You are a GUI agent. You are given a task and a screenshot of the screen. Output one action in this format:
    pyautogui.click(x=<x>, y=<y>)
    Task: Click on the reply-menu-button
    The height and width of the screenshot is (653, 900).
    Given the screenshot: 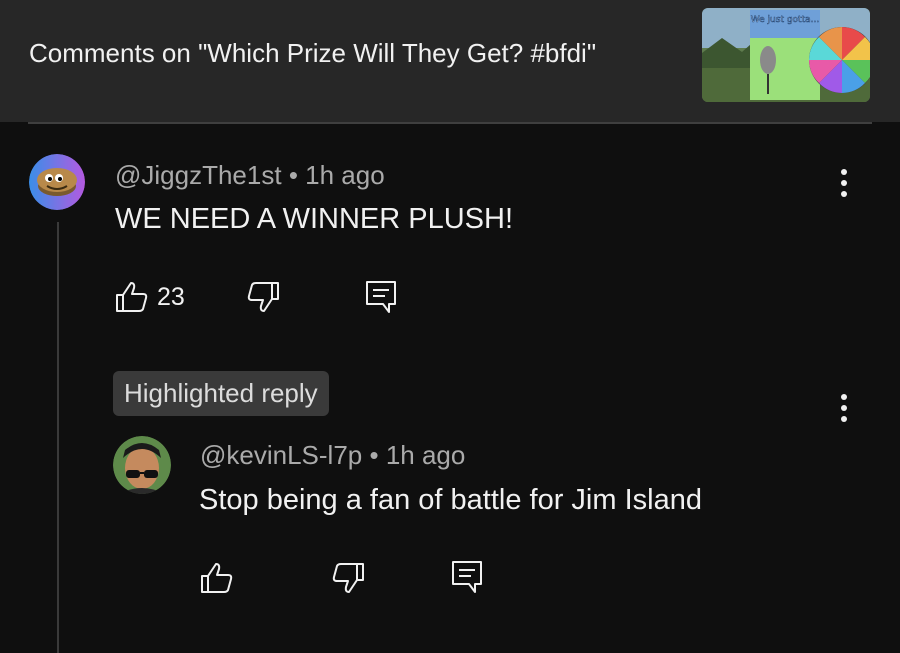 What is the action you would take?
    pyautogui.click(x=844, y=408)
    